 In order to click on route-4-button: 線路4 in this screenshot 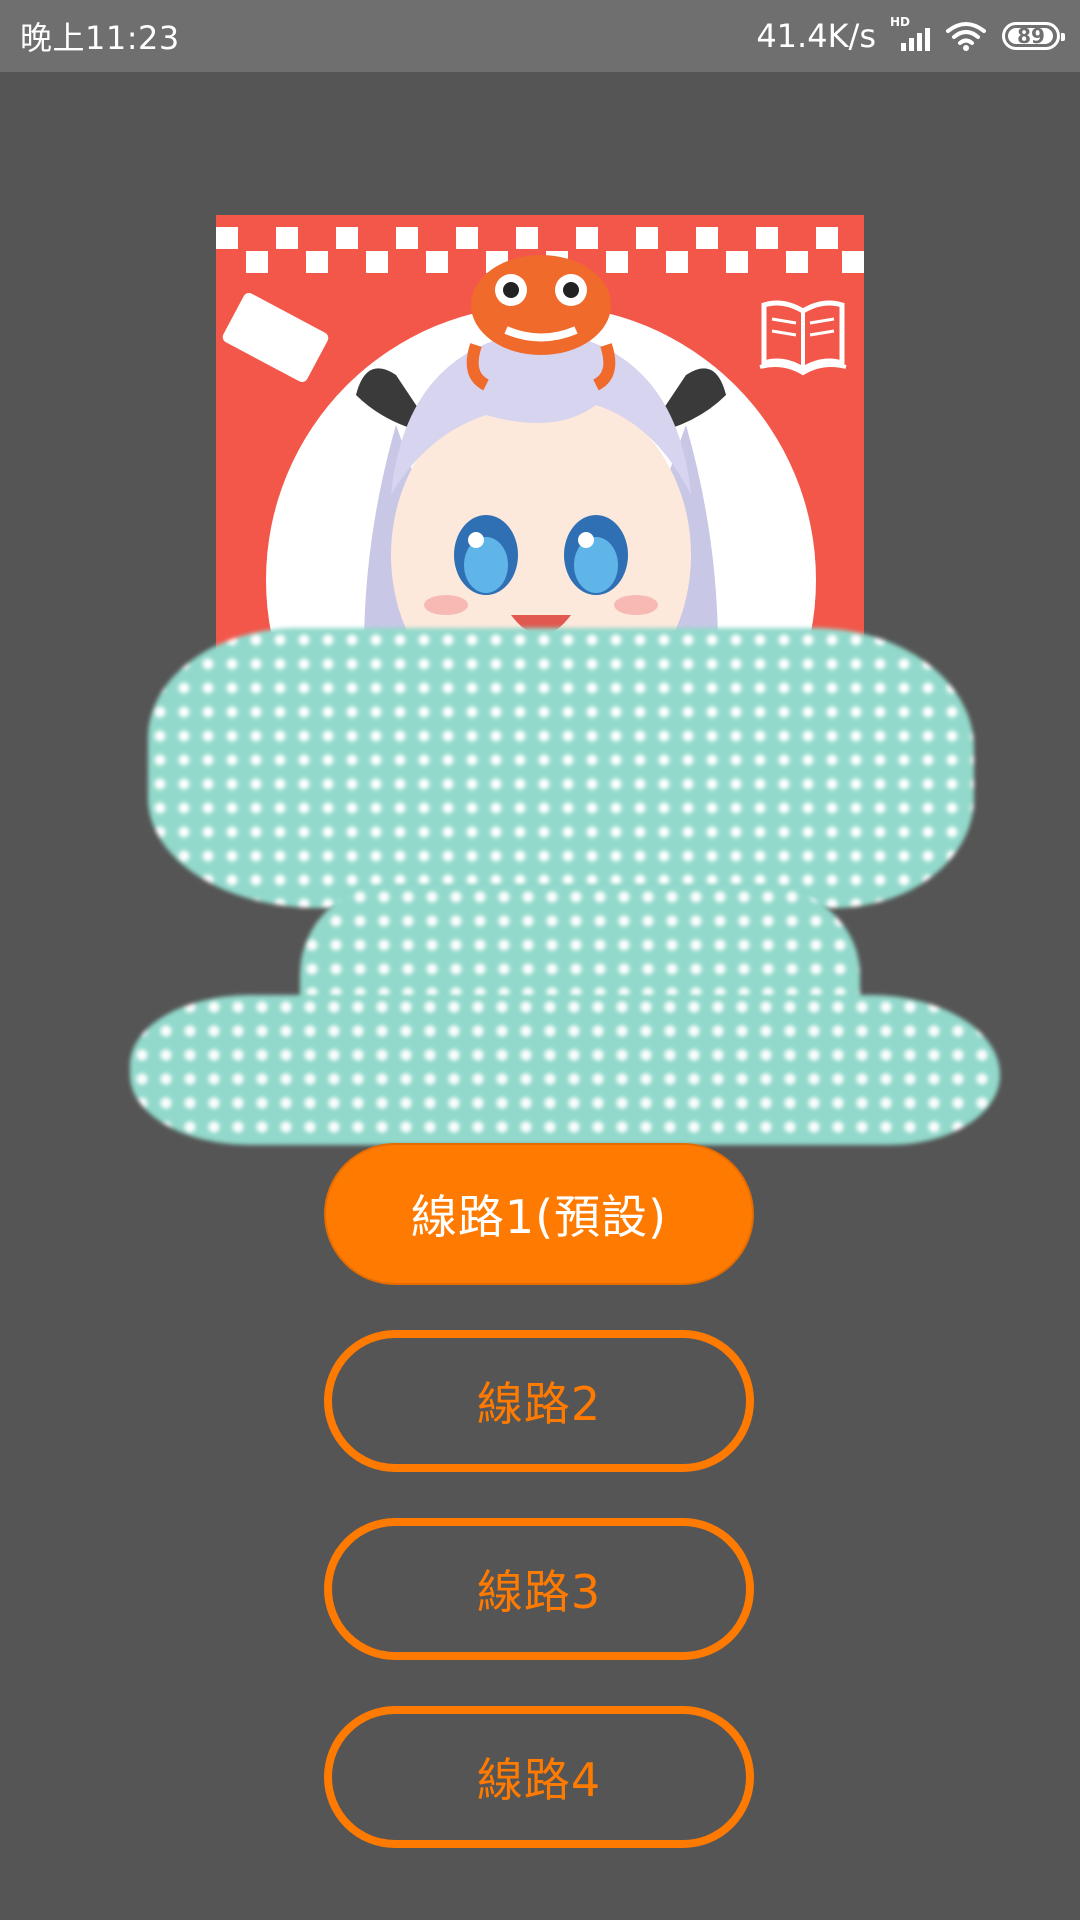, I will do `click(539, 1777)`.